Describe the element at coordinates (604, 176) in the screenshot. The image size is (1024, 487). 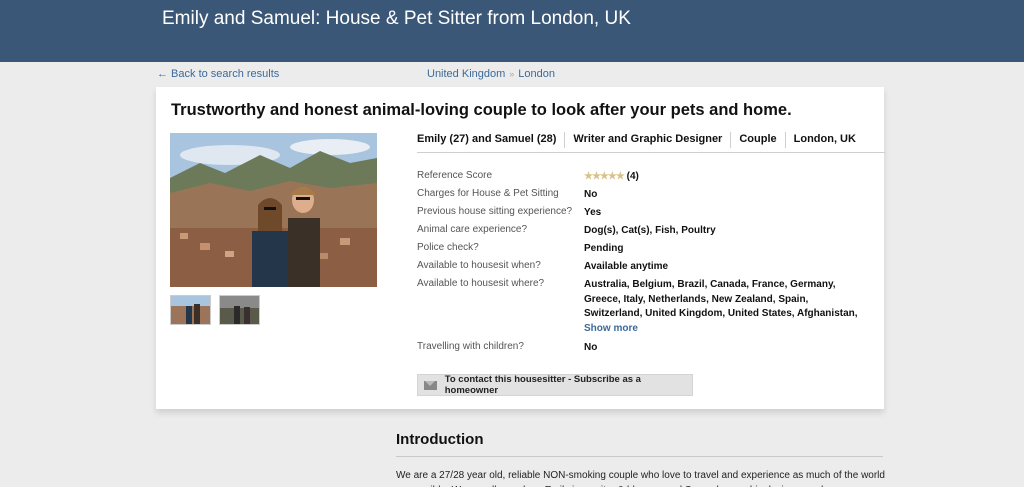
I see `star-rating-icon: ★★★★★` at that location.